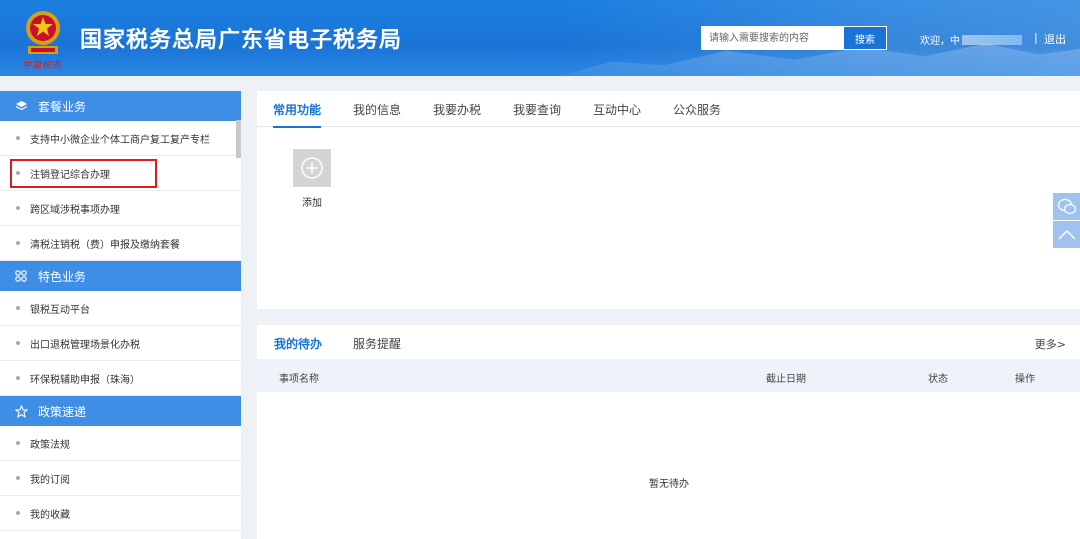  I want to click on signature-logo: 中国税务, so click(42, 66).